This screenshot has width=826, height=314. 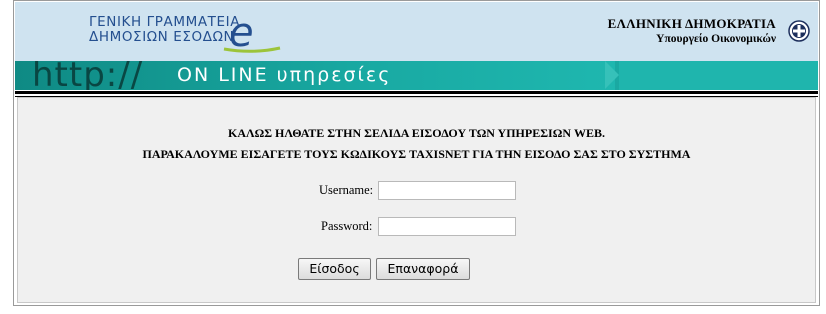 What do you see at coordinates (416, 92) in the screenshot?
I see `header-divider` at bounding box center [416, 92].